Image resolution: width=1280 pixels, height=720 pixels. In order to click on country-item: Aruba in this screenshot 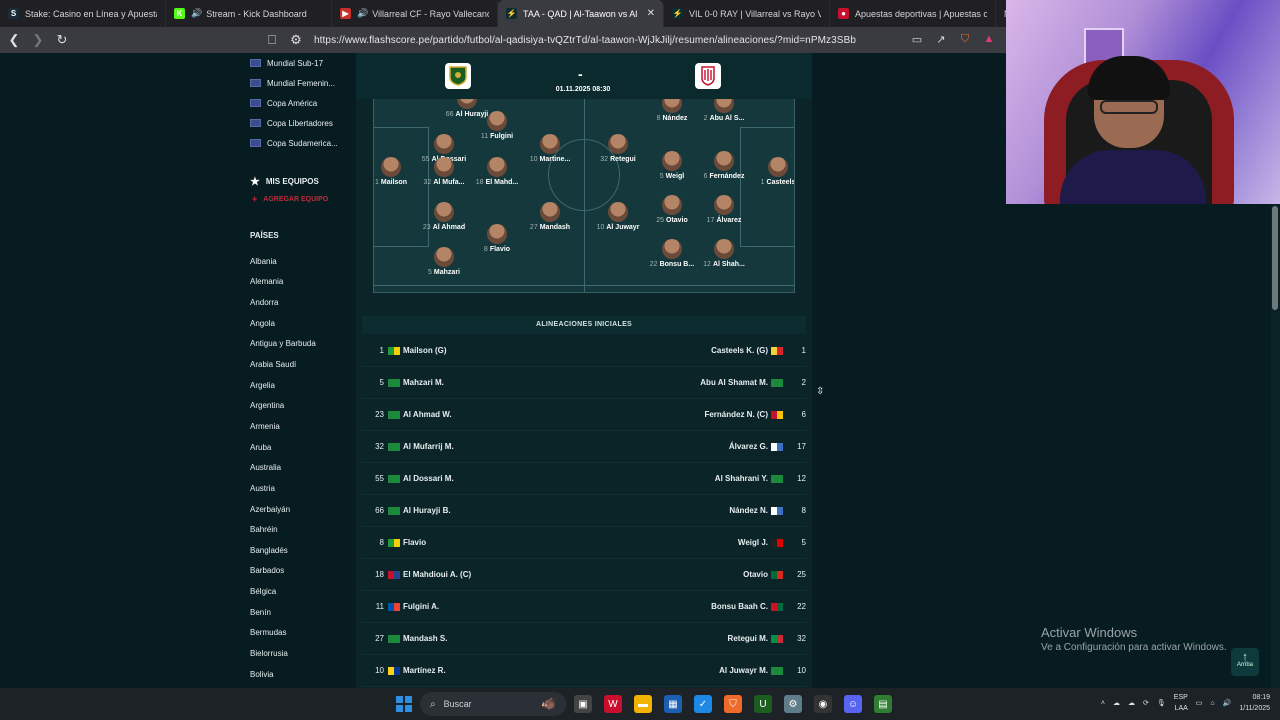, I will do `click(296, 447)`.